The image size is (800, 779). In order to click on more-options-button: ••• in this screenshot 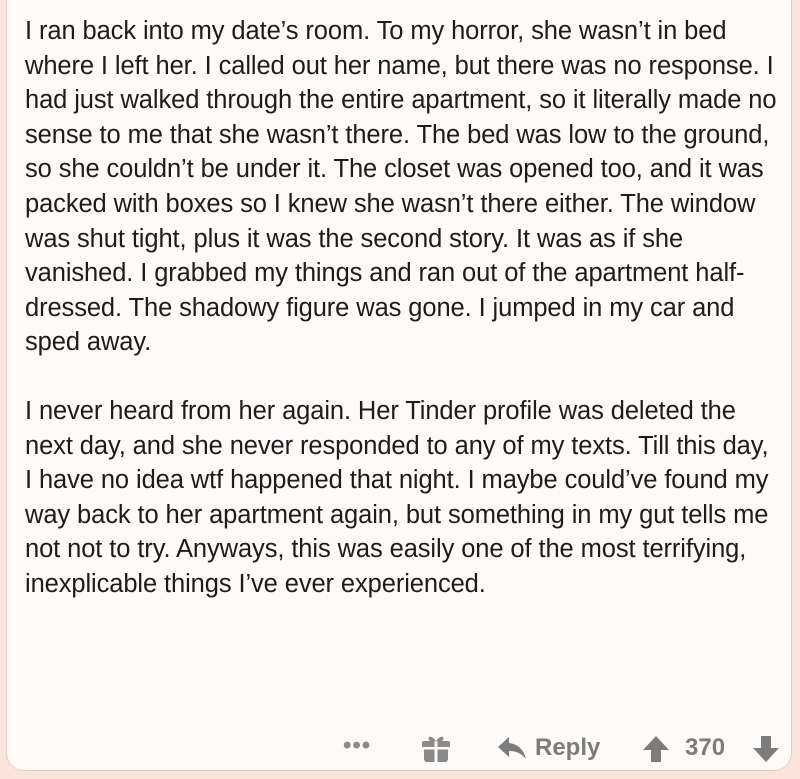, I will do `click(357, 746)`.